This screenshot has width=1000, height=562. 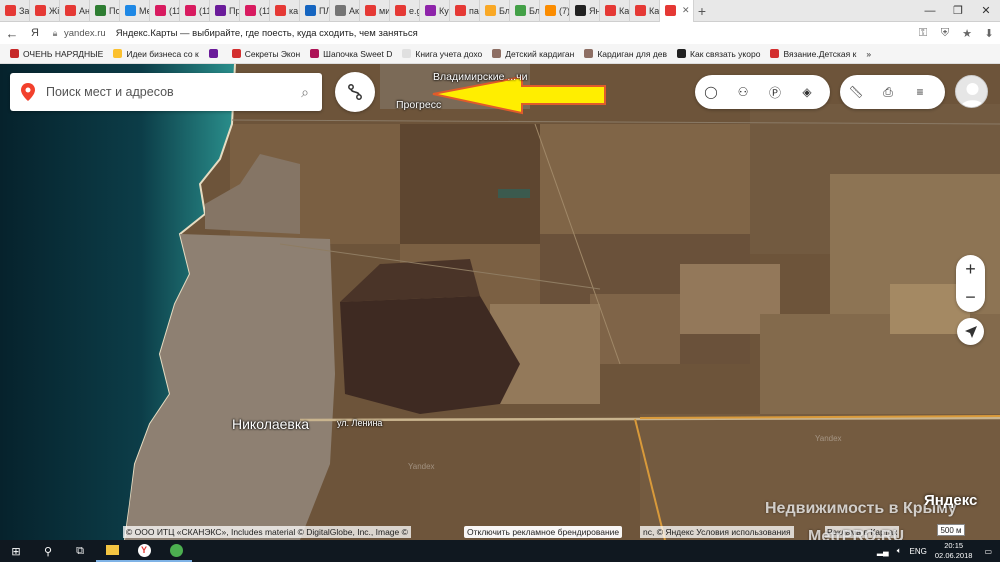 What do you see at coordinates (305, 92) in the screenshot?
I see `search-icon: ⌕` at bounding box center [305, 92].